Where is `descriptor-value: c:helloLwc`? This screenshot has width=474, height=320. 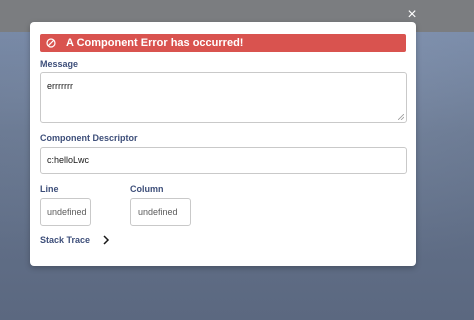 descriptor-value: c:helloLwc is located at coordinates (68, 160).